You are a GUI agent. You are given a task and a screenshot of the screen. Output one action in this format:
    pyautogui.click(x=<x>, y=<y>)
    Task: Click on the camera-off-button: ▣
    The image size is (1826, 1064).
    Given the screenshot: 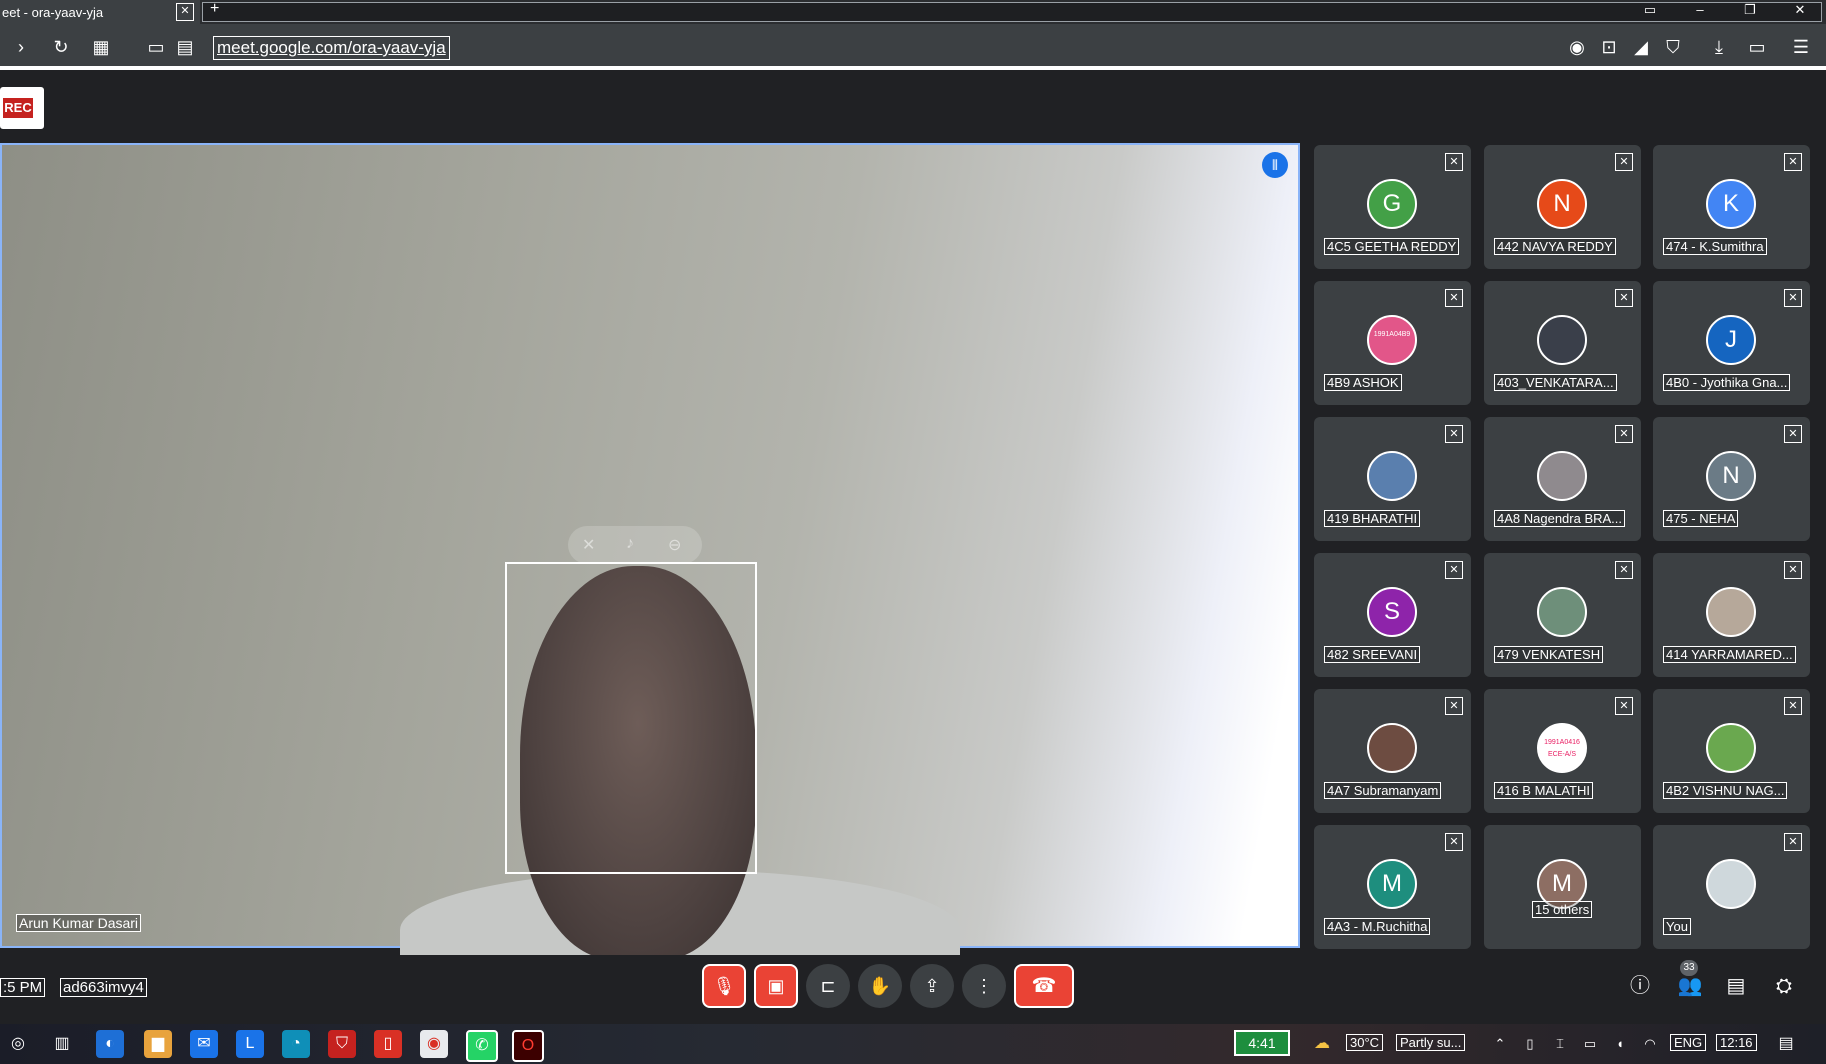 What is the action you would take?
    pyautogui.click(x=776, y=986)
    